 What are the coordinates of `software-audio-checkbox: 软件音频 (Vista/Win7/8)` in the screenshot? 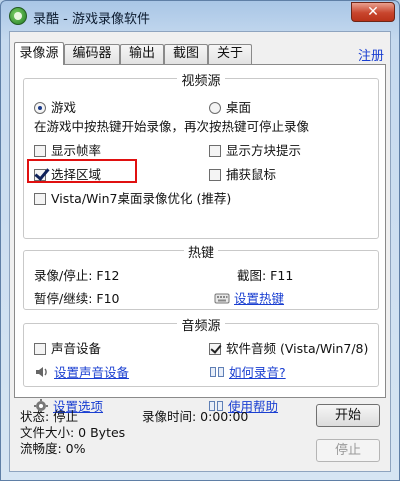 It's located at (288, 347).